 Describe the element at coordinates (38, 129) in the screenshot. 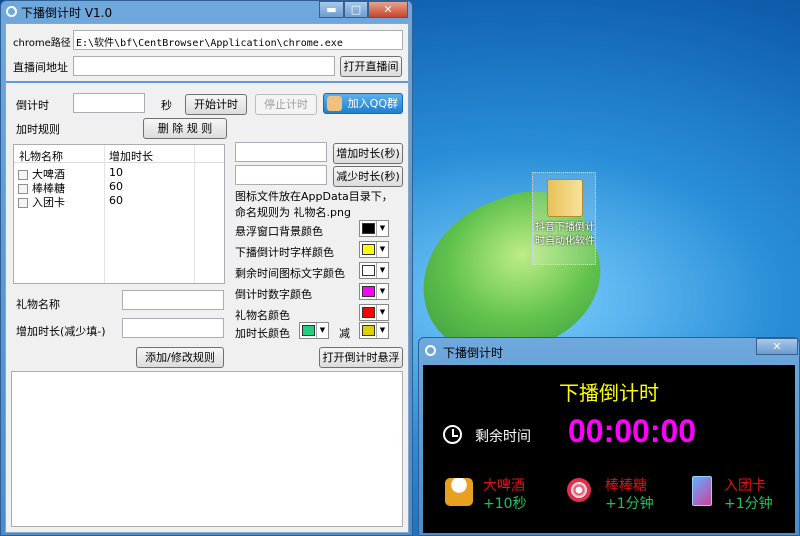

I see `rules-label: 加时规则` at that location.